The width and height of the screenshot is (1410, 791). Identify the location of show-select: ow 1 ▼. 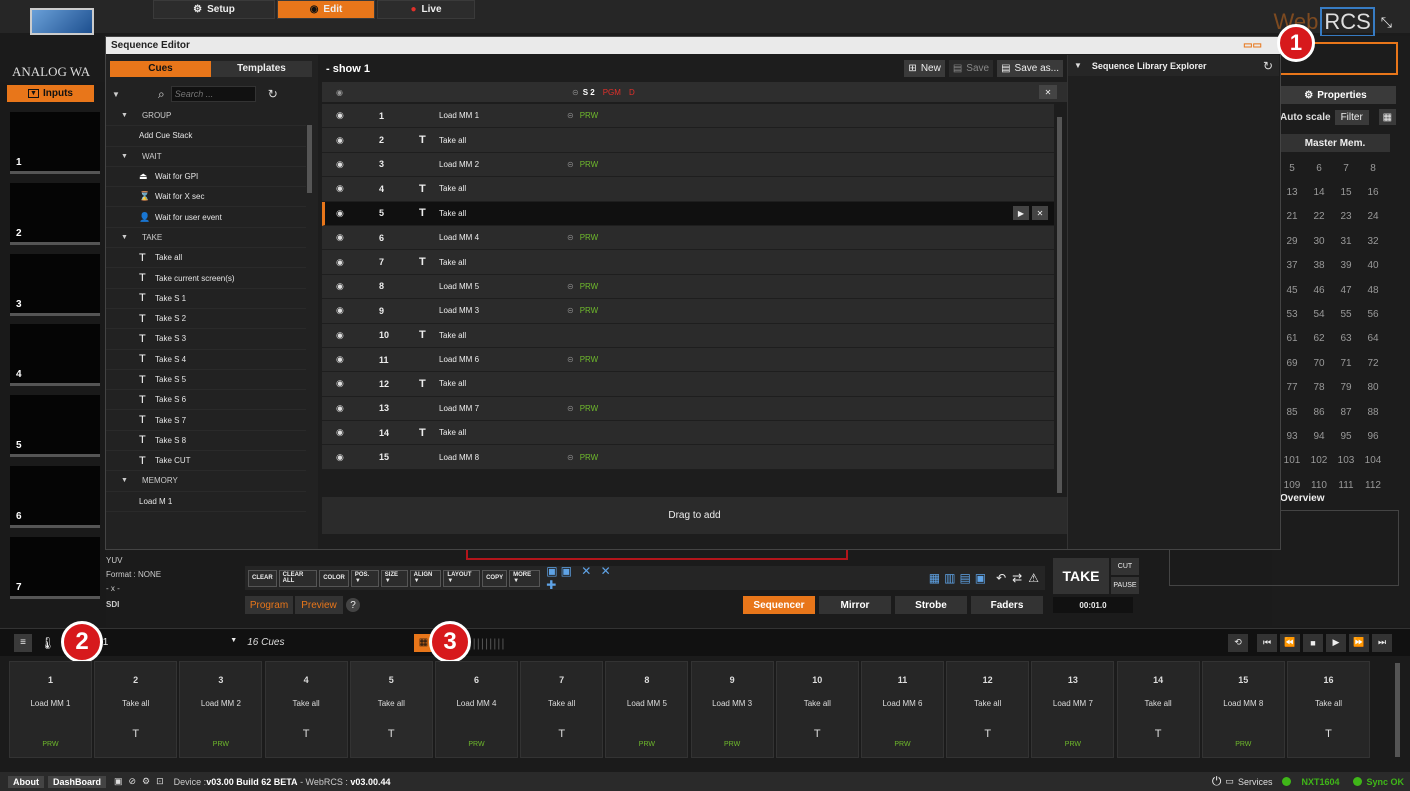
(162, 642).